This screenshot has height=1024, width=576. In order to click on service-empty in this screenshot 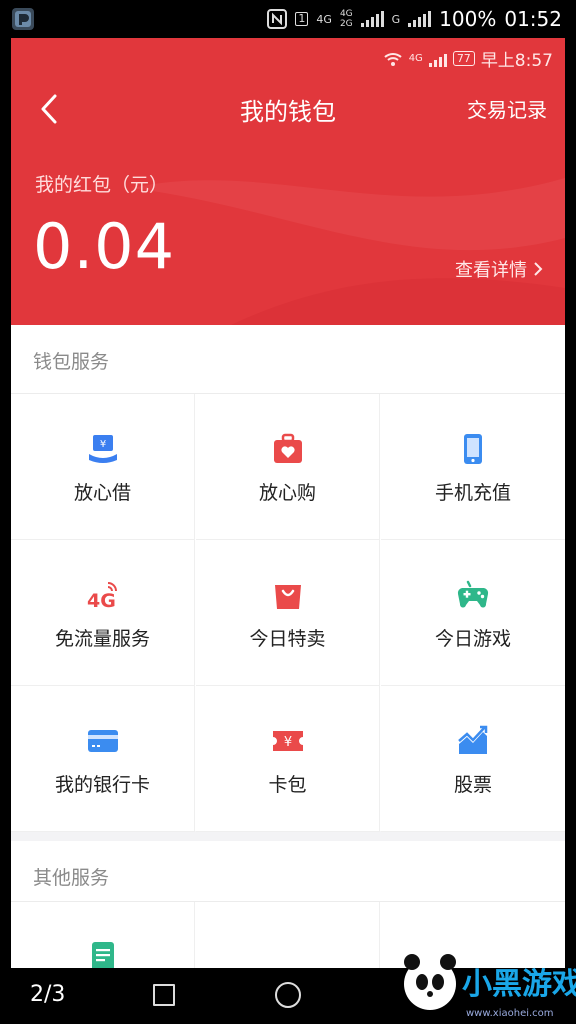, I will do `click(288, 935)`.